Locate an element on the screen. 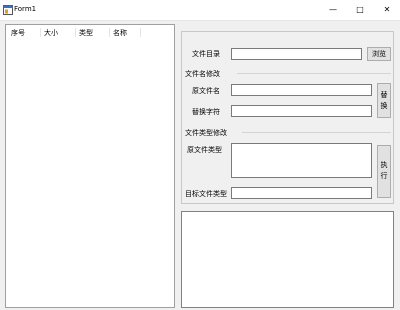 The height and width of the screenshot is (310, 400). window-divider is located at coordinates (200, 20).